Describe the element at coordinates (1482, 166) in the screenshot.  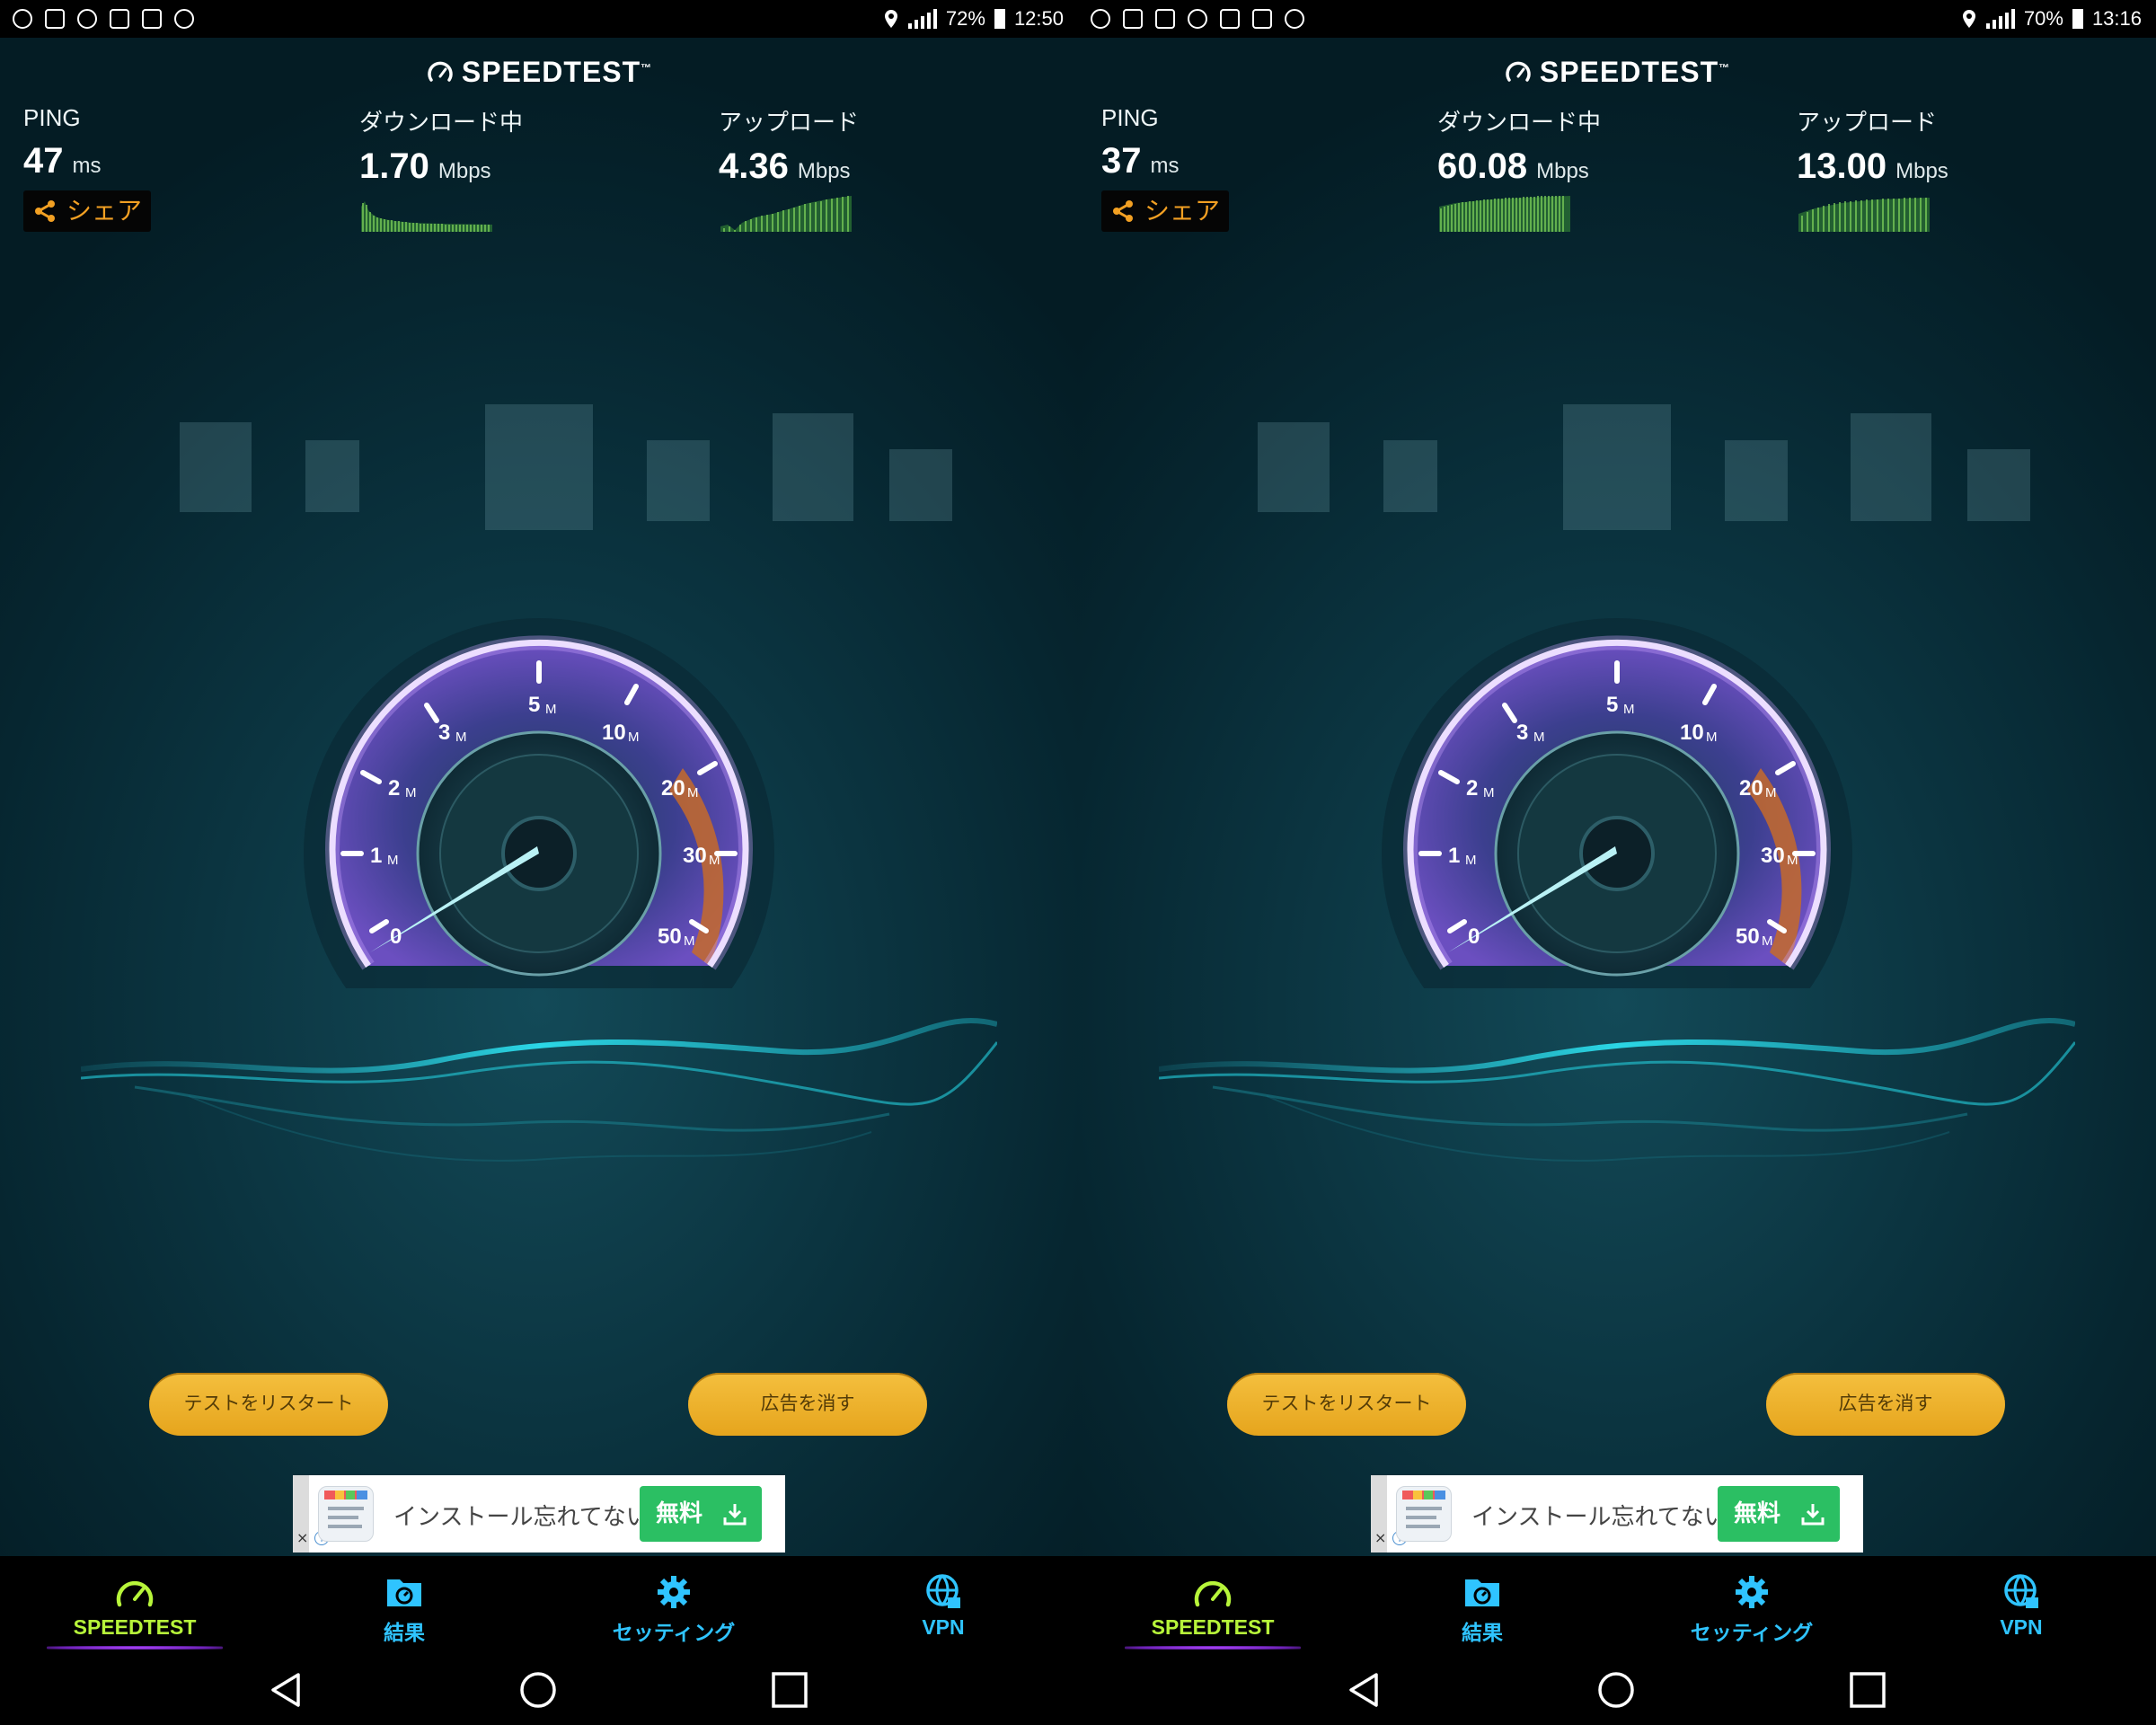
I see `download-value: 60.08` at that location.